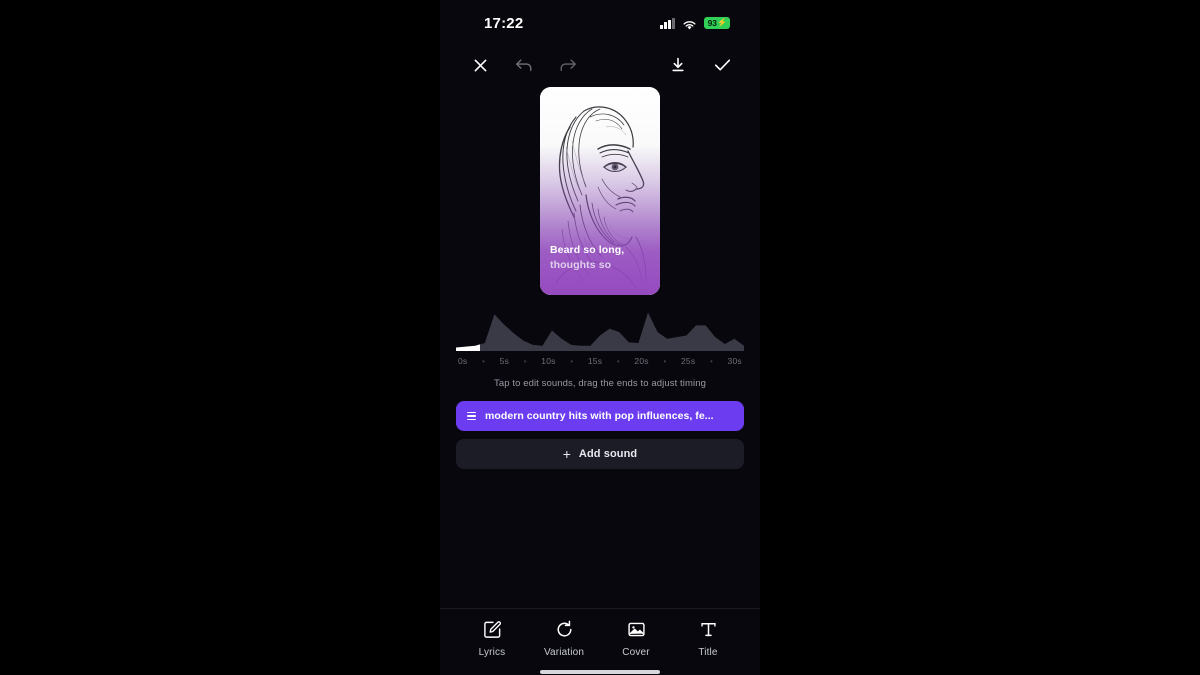 Image resolution: width=1200 pixels, height=675 pixels. What do you see at coordinates (600, 672) in the screenshot?
I see `home-indicator` at bounding box center [600, 672].